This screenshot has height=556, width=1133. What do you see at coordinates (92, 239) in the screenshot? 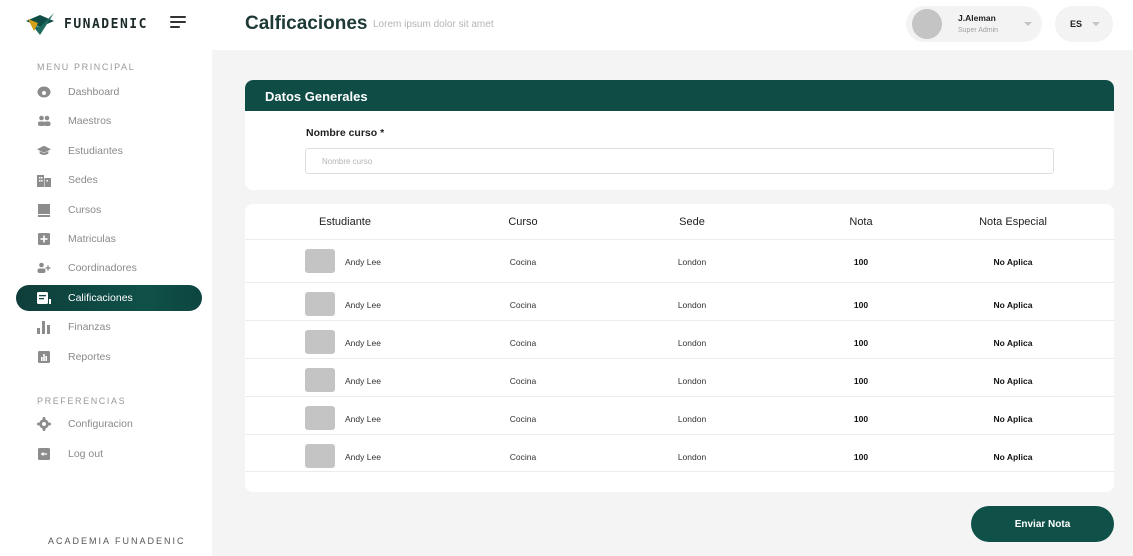
I see `sidebar-item-label: Matriculas` at bounding box center [92, 239].